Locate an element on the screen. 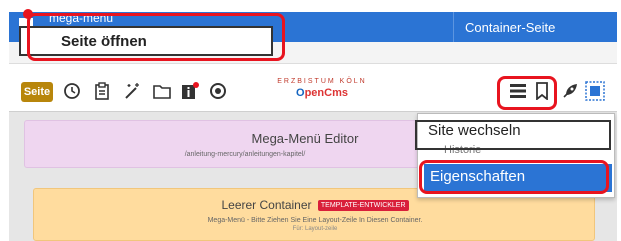 The height and width of the screenshot is (241, 621). frame-icon is located at coordinates (595, 91).